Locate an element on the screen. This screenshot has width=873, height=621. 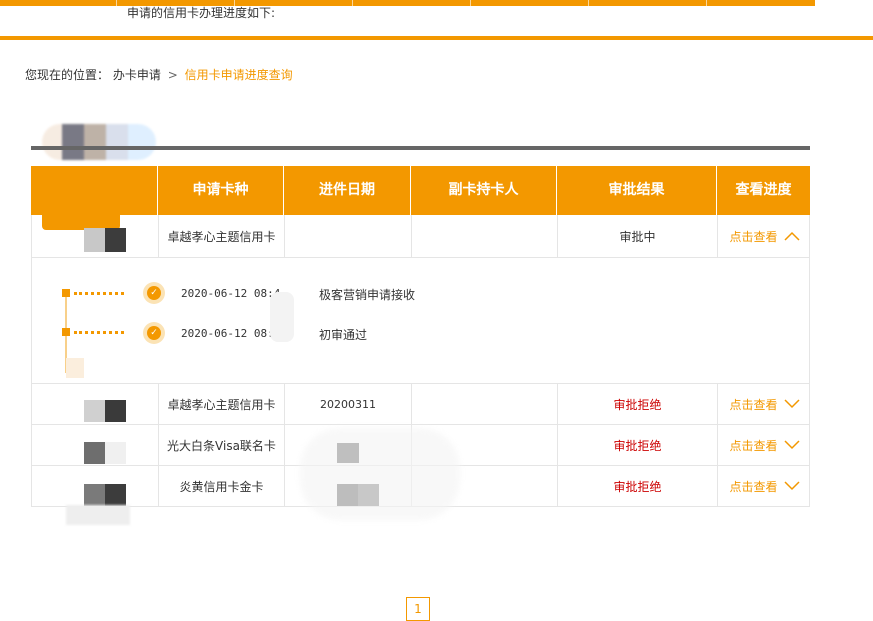
header-progress: 查看进度 is located at coordinates (763, 190).